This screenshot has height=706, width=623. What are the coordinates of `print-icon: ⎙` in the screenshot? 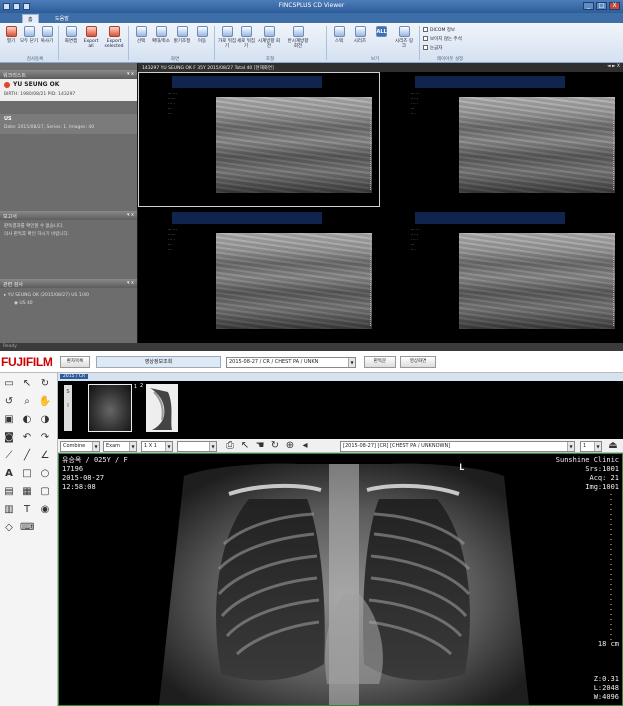 It's located at (230, 445).